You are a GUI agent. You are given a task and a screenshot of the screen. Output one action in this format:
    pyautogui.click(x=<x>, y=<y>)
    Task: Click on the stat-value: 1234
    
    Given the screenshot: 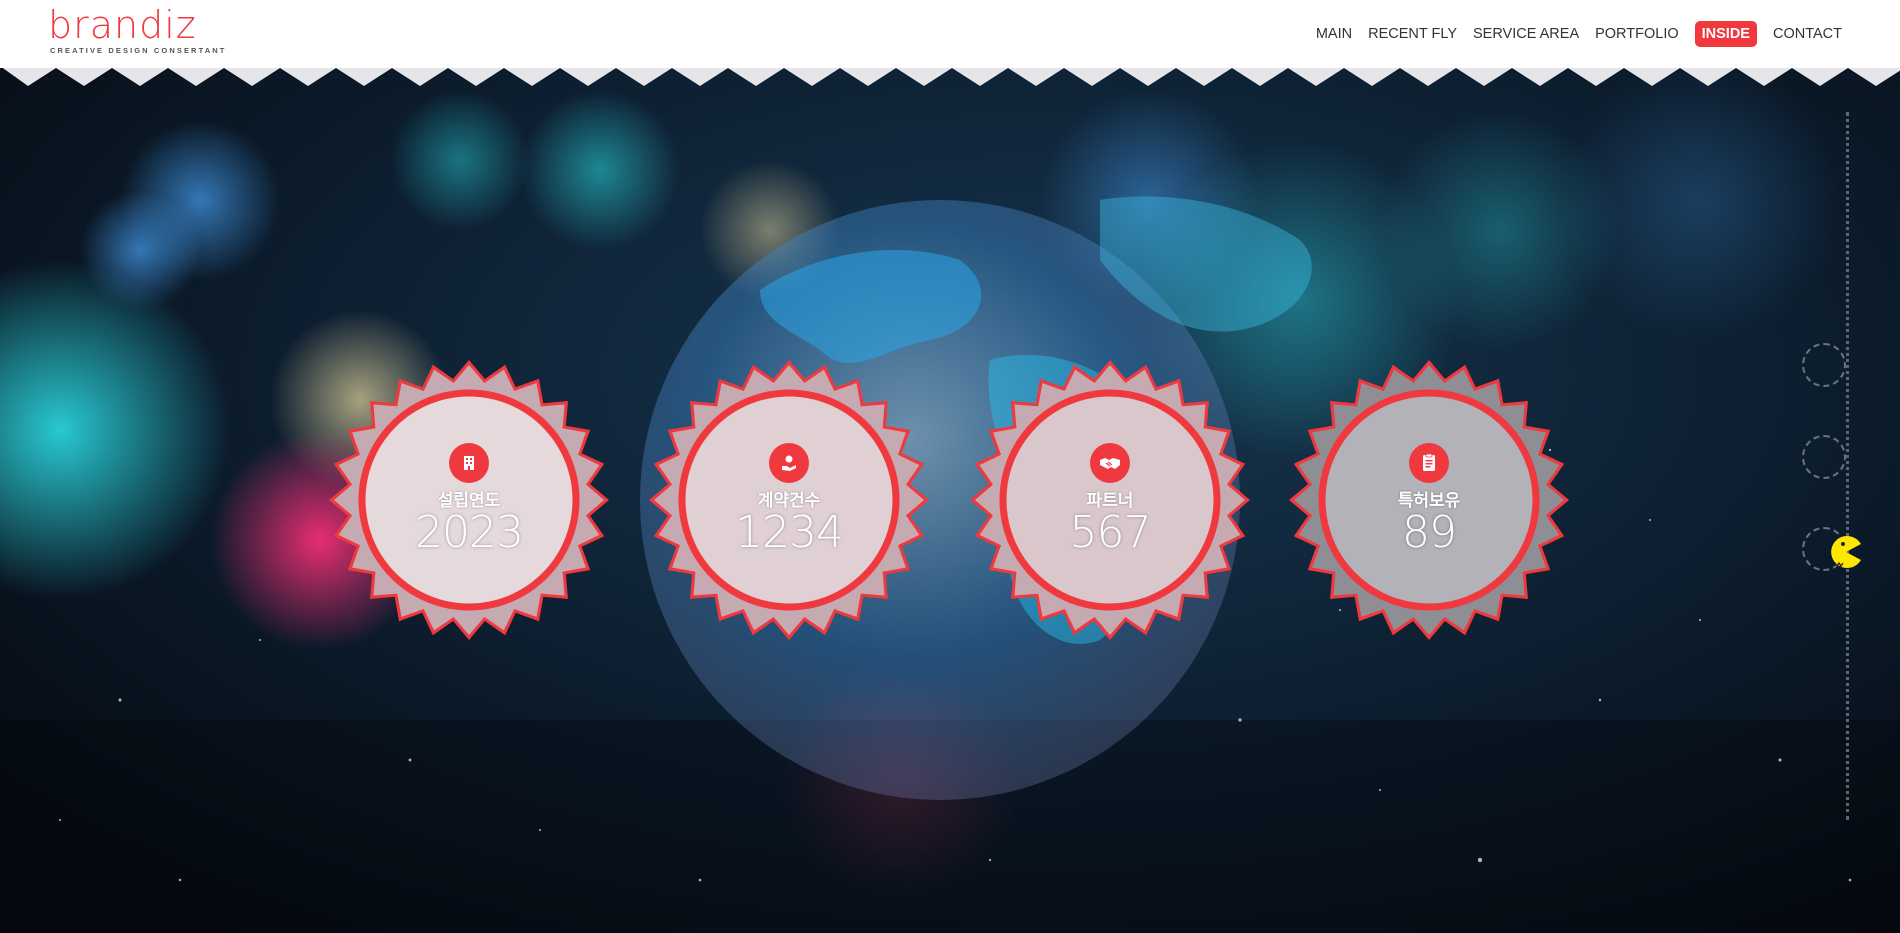 What is the action you would take?
    pyautogui.click(x=789, y=532)
    